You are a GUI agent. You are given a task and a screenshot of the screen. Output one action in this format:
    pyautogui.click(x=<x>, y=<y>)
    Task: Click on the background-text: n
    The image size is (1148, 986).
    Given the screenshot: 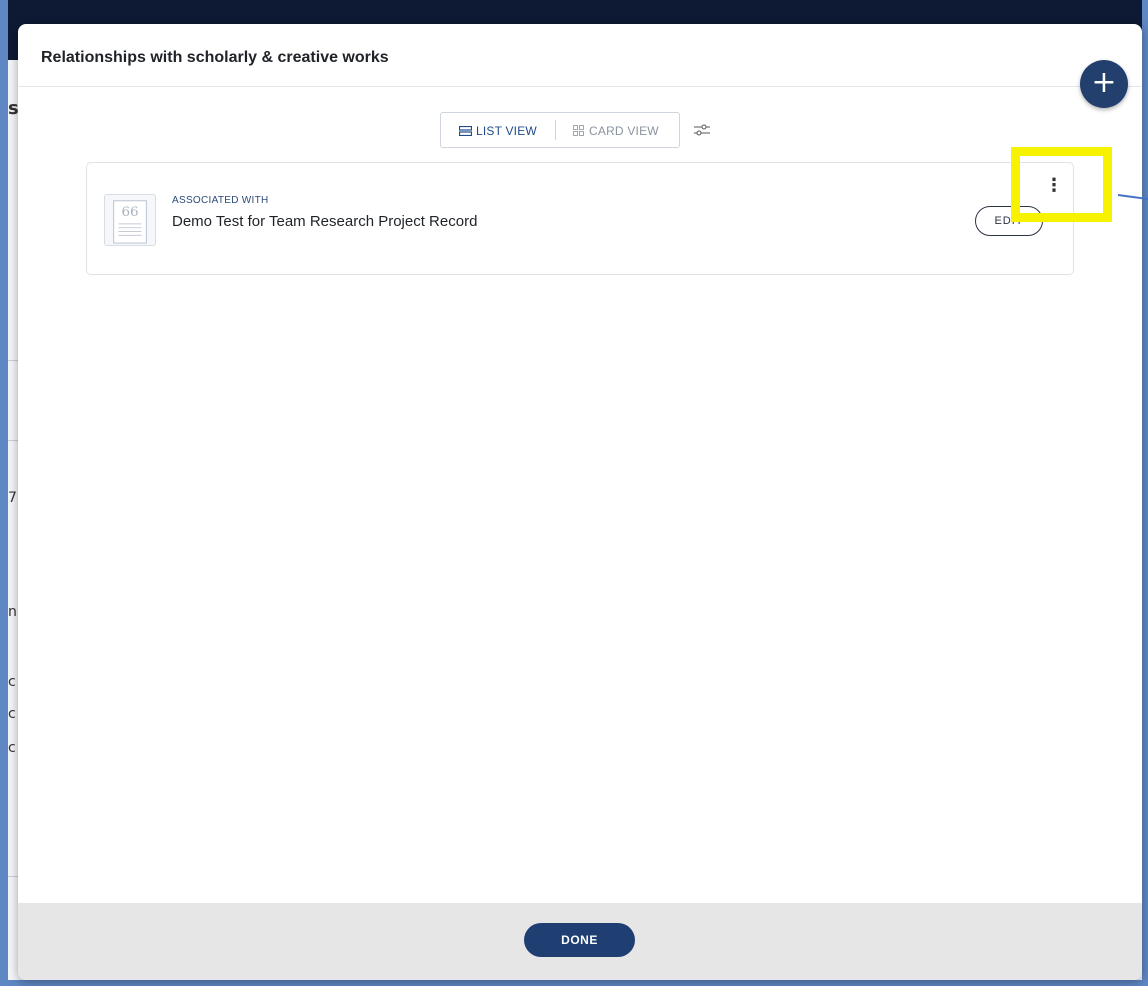 What is the action you would take?
    pyautogui.click(x=12, y=612)
    